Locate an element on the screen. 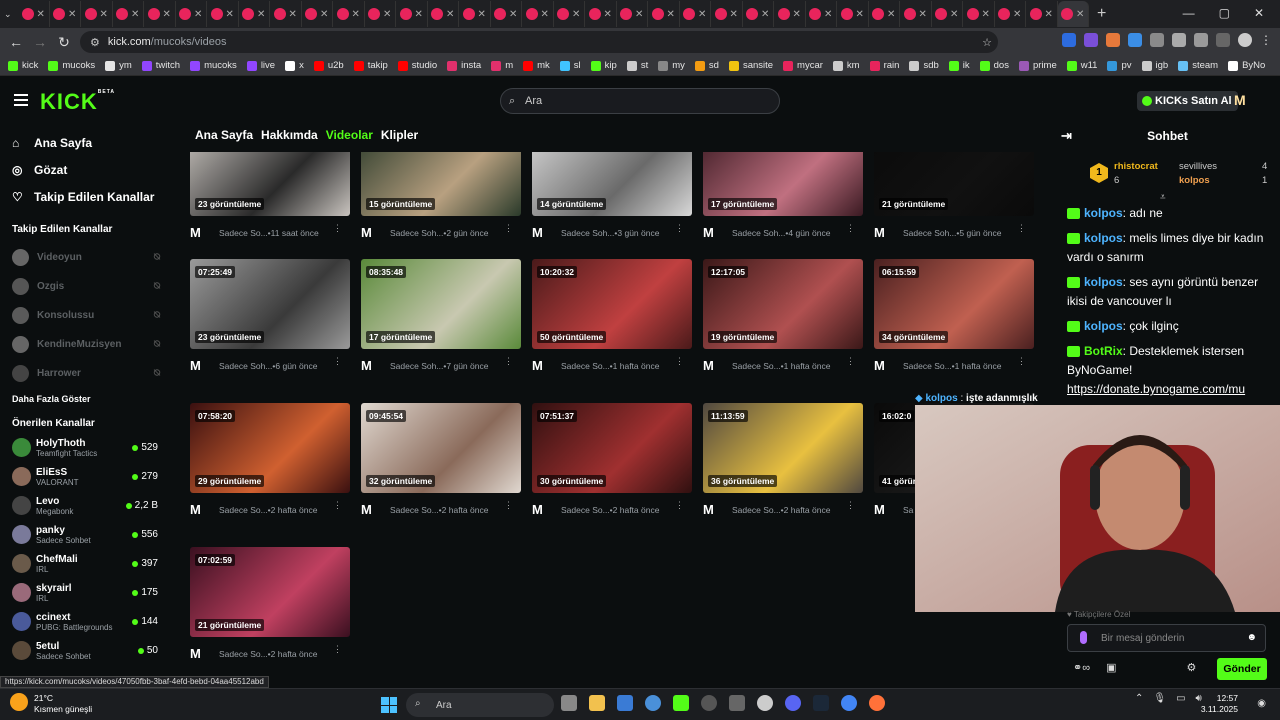 The height and width of the screenshot is (720, 1280). recommended-channel: panky Sadece Sohbet 556 is located at coordinates (90, 534).